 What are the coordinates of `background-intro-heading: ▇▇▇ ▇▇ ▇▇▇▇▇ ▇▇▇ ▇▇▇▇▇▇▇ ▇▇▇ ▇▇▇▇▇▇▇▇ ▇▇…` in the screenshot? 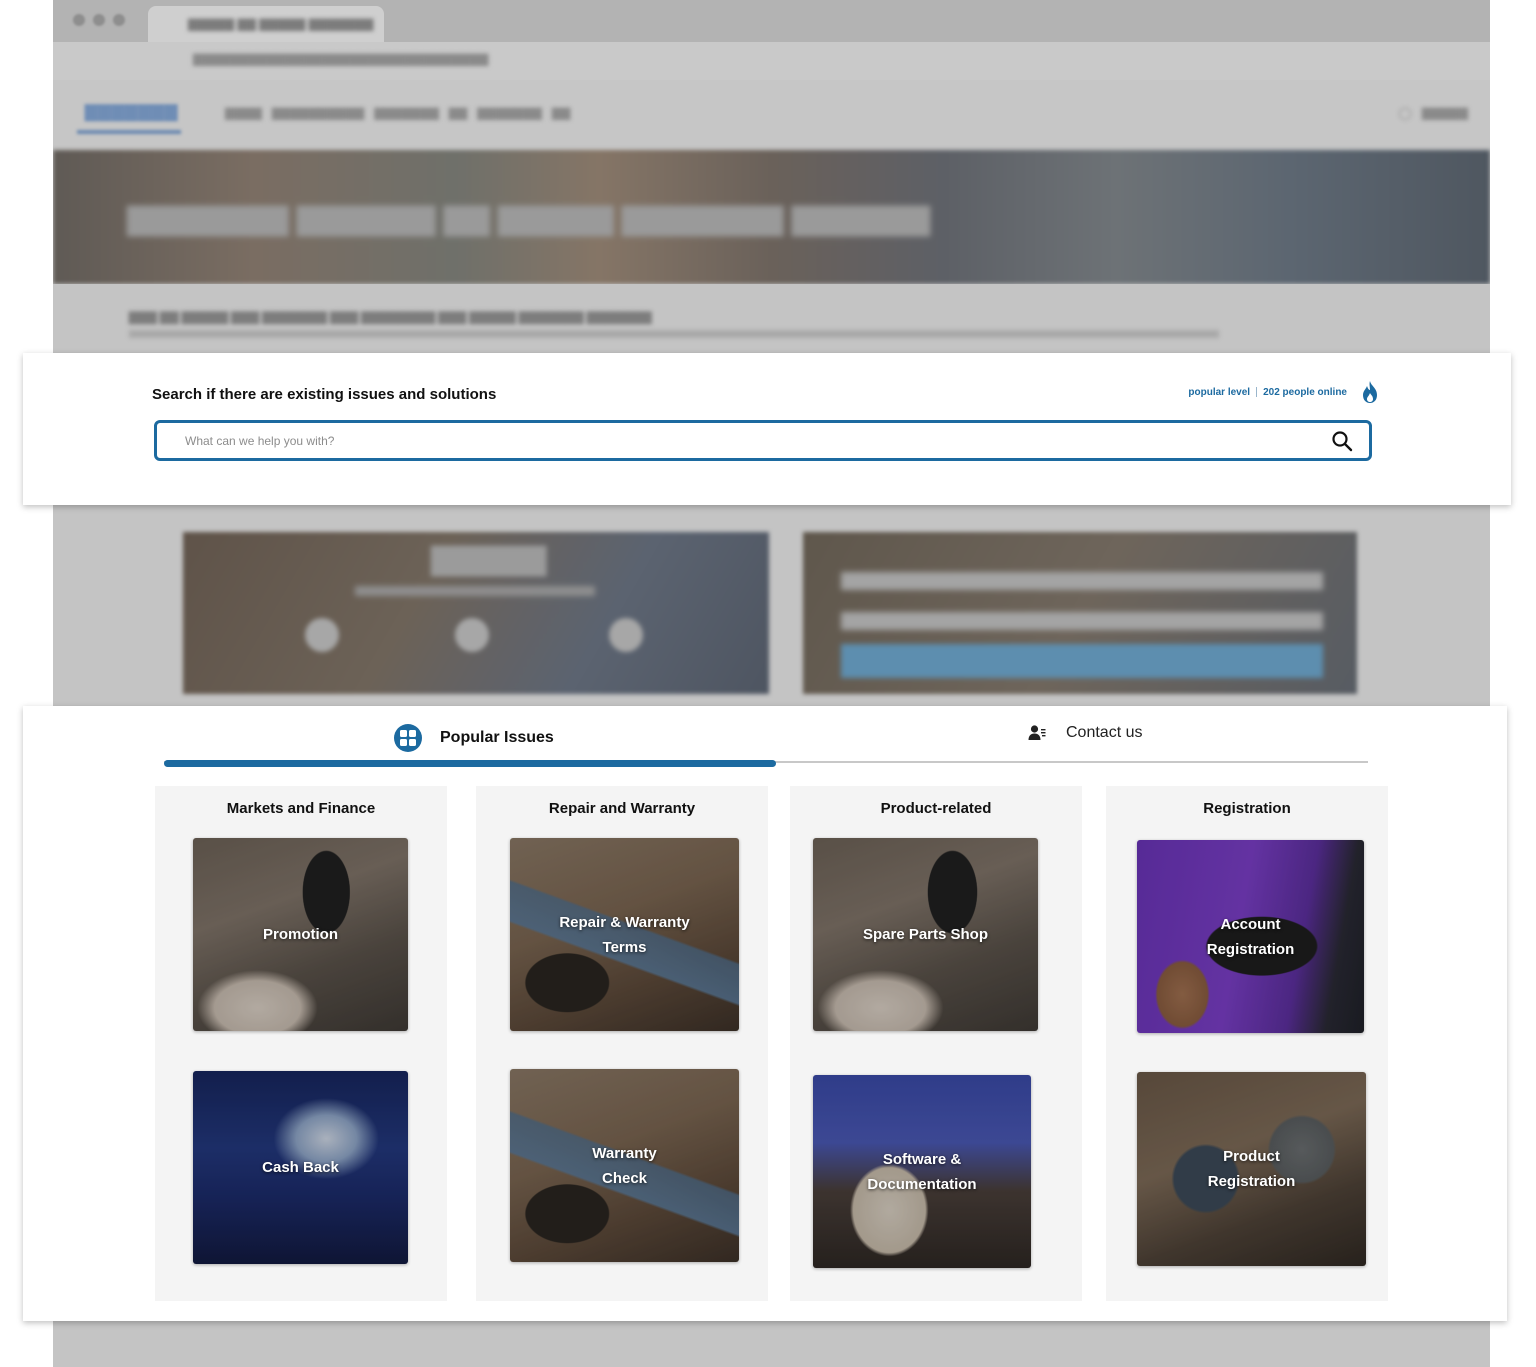 It's located at (390, 317).